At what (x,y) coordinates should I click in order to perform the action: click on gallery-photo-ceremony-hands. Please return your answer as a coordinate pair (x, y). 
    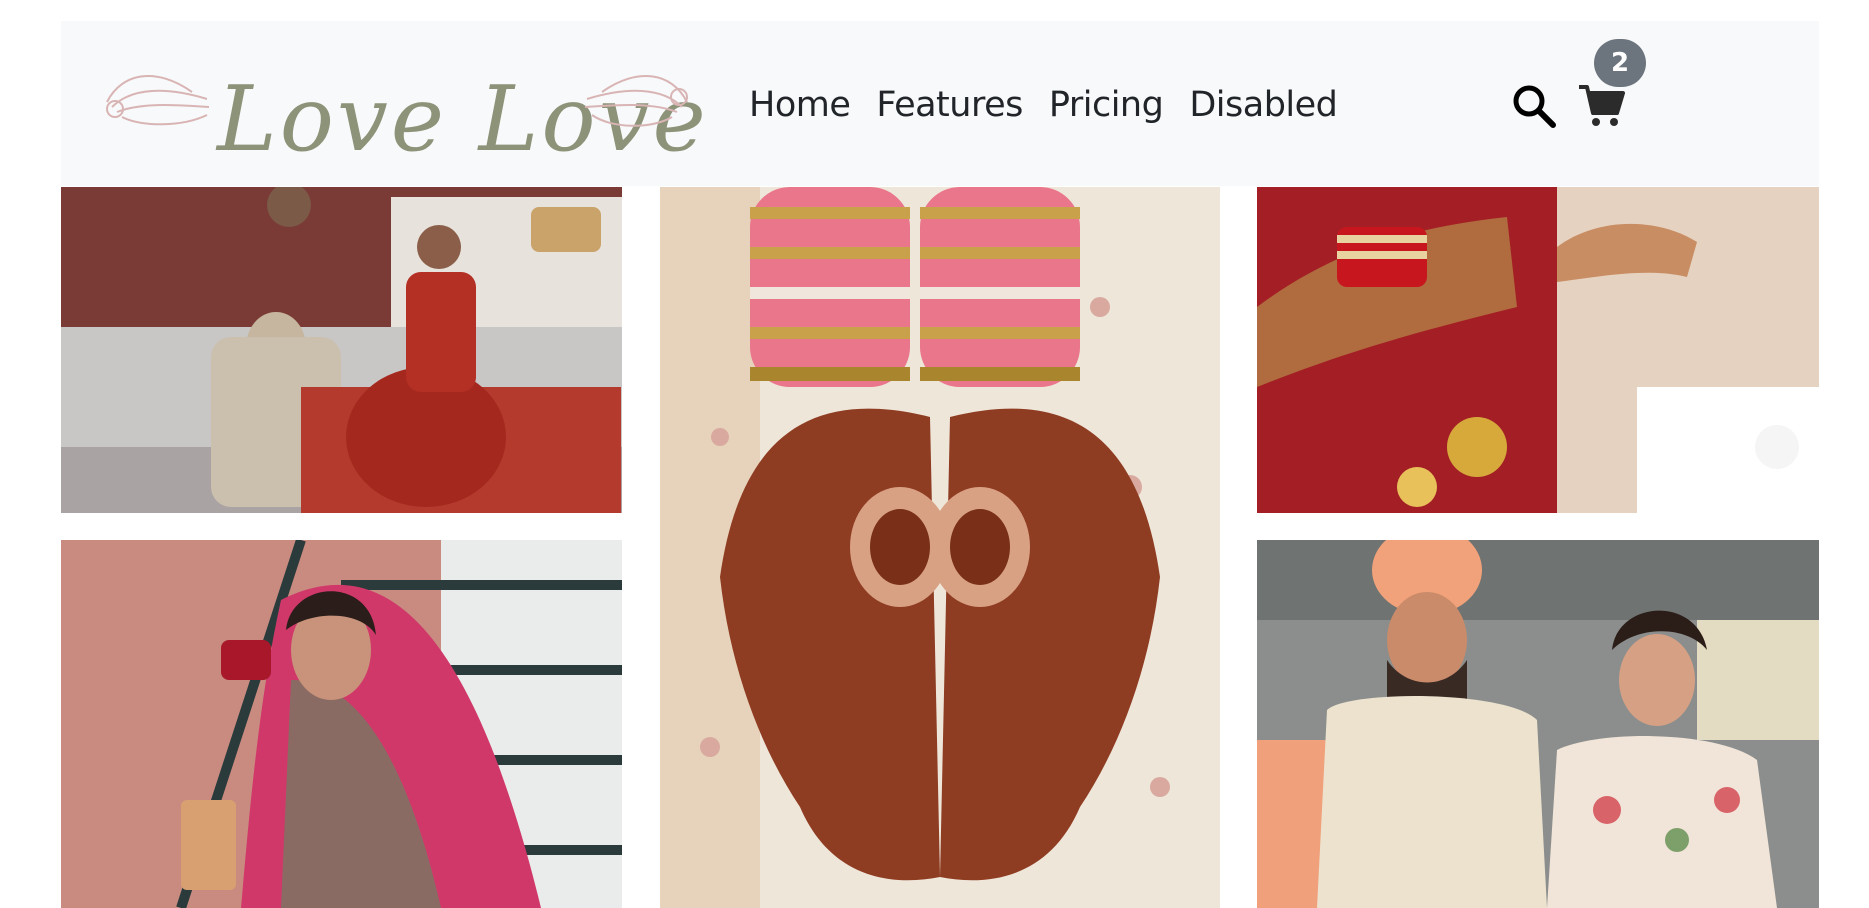
    Looking at the image, I should click on (1538, 350).